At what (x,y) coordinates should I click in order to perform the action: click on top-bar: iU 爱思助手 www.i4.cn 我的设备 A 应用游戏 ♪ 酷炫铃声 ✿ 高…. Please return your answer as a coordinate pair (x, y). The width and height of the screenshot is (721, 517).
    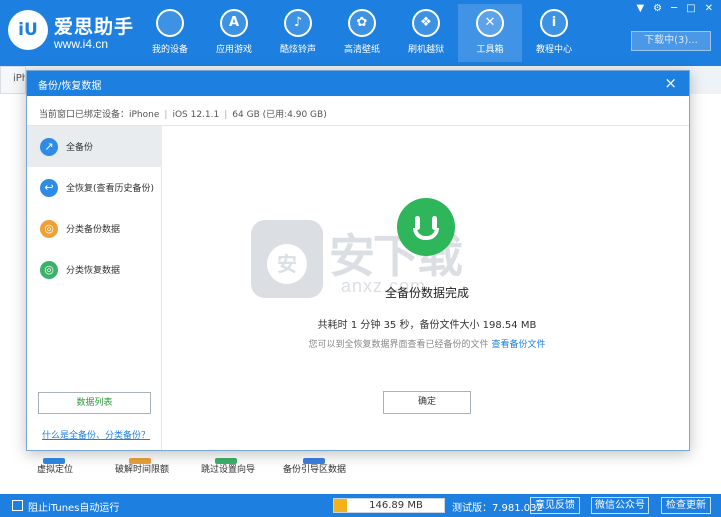
    Looking at the image, I should click on (360, 33).